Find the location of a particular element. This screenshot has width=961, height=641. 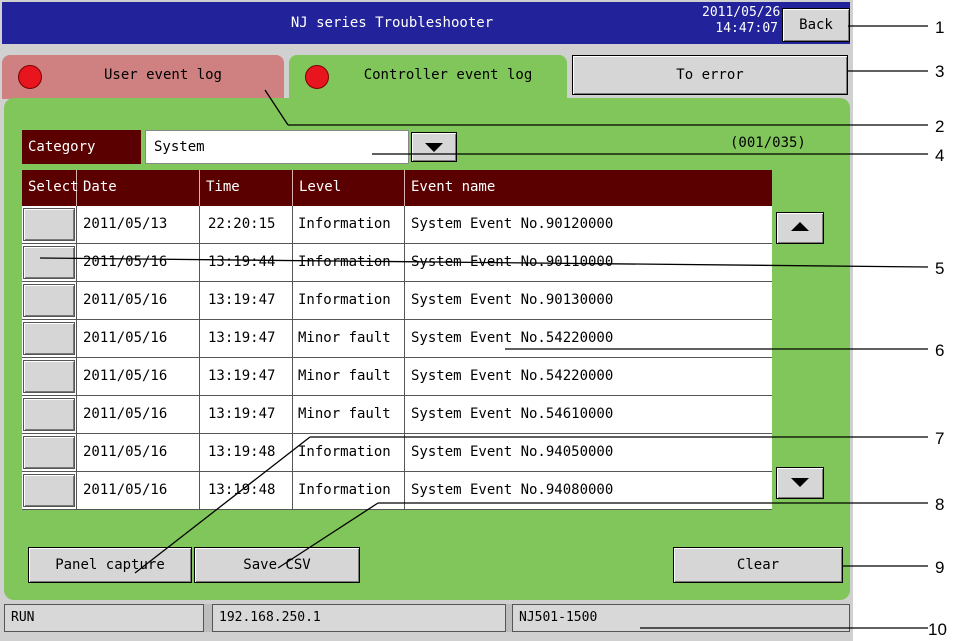

category-select: System is located at coordinates (277, 147).